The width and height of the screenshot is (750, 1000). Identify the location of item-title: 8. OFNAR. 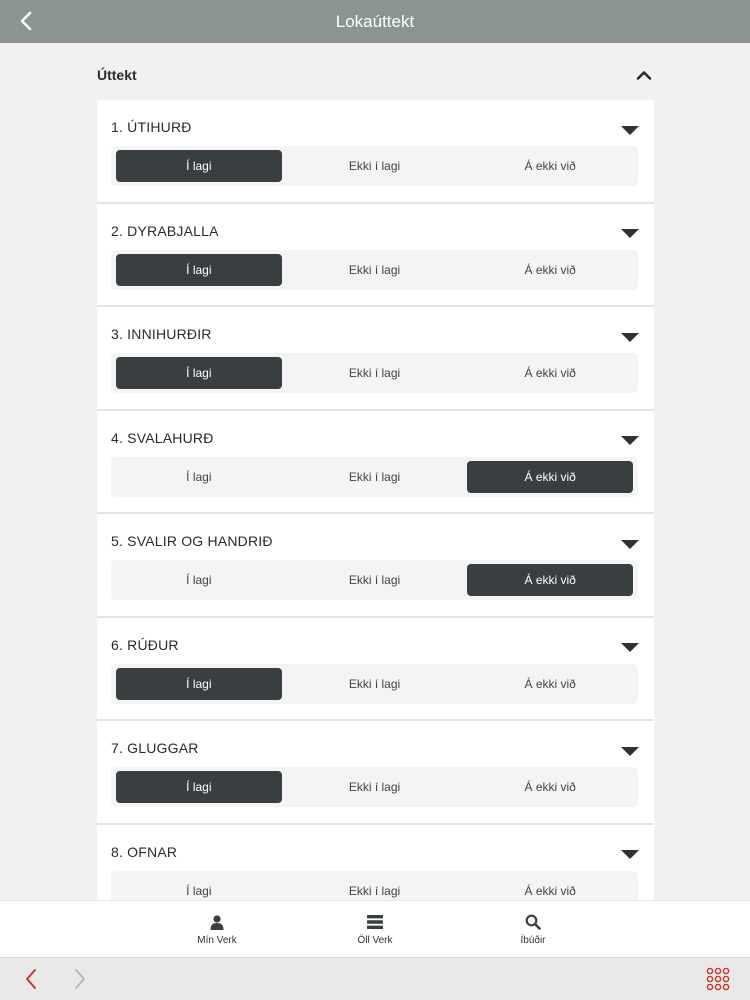
(144, 851).